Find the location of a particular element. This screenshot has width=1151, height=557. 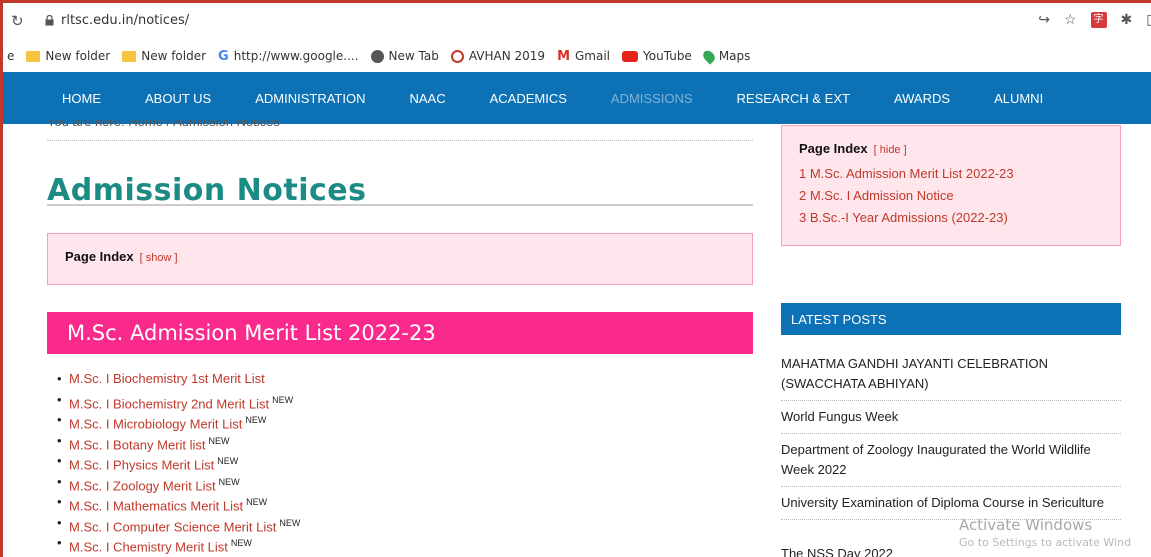

nav-about-us: ABOUT US is located at coordinates (178, 98).